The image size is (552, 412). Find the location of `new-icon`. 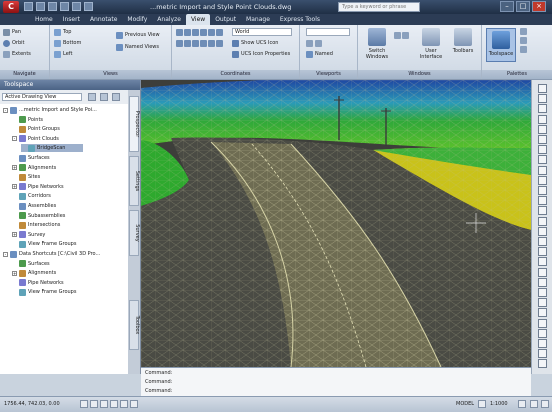

new-icon is located at coordinates (28, 6).